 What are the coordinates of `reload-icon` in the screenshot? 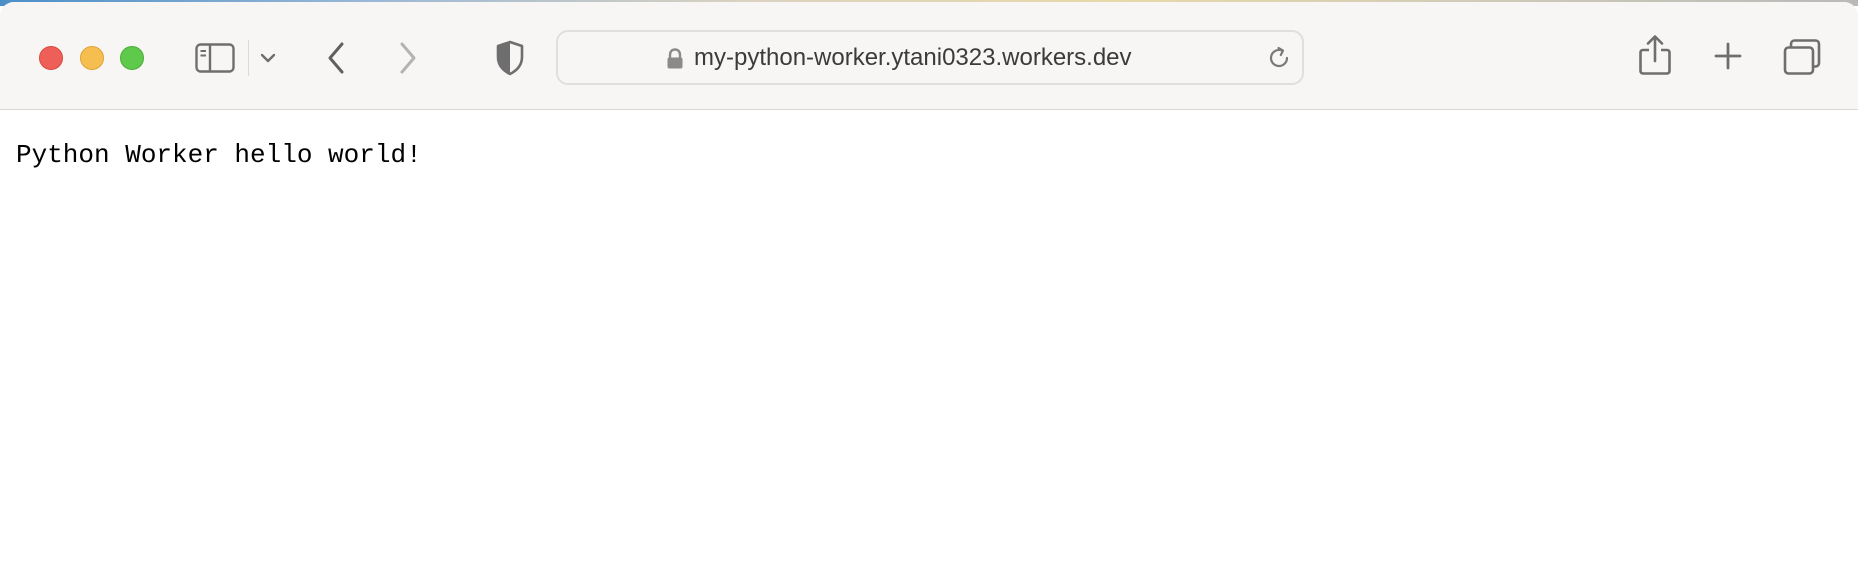 It's located at (1279, 58).